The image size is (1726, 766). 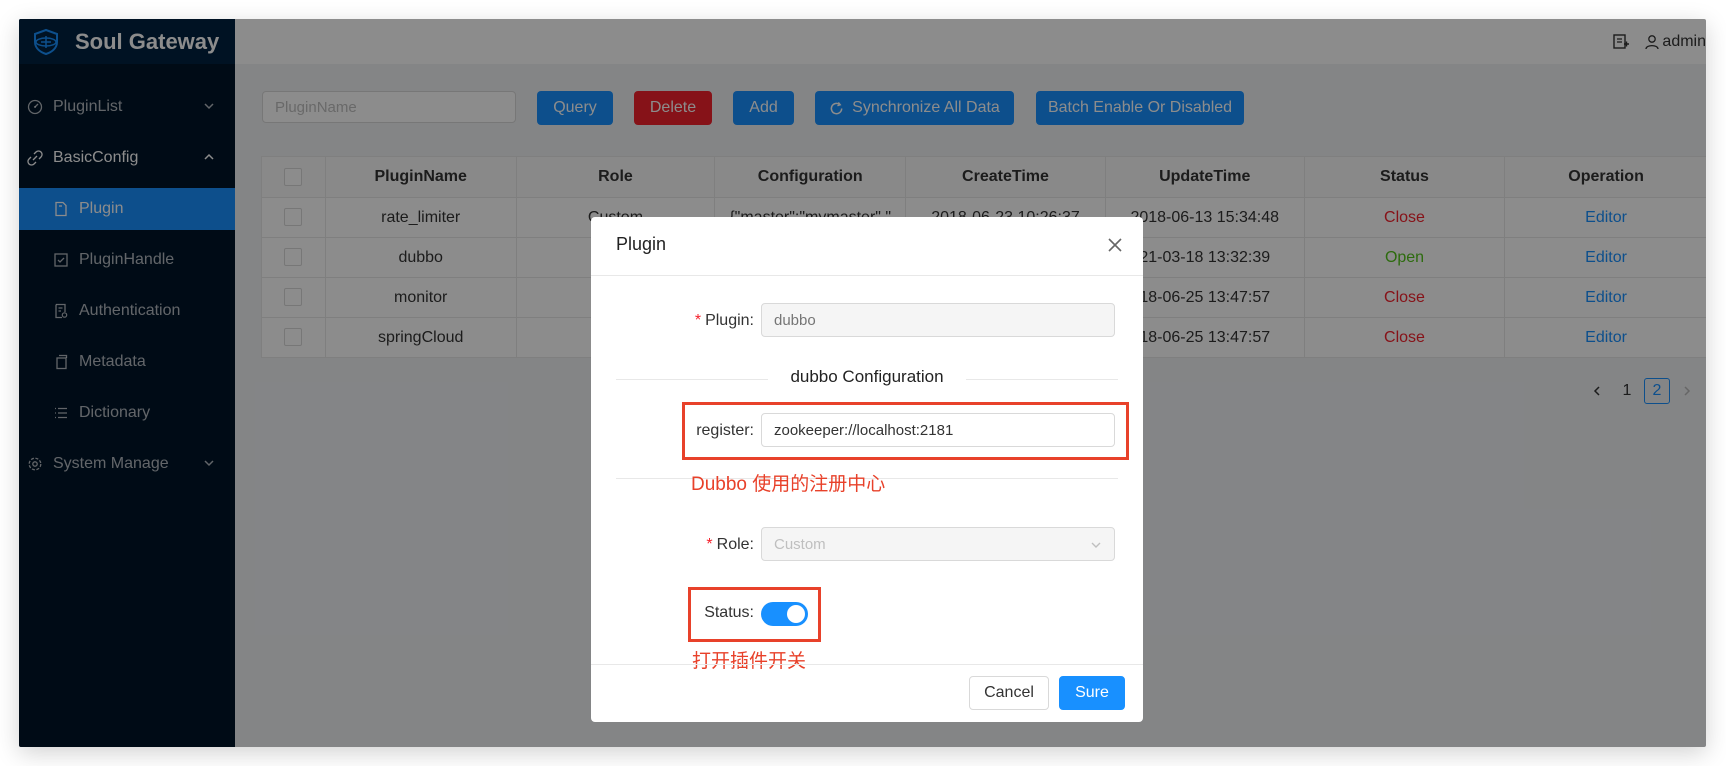 I want to click on cancel-button: Cancel, so click(x=1009, y=693).